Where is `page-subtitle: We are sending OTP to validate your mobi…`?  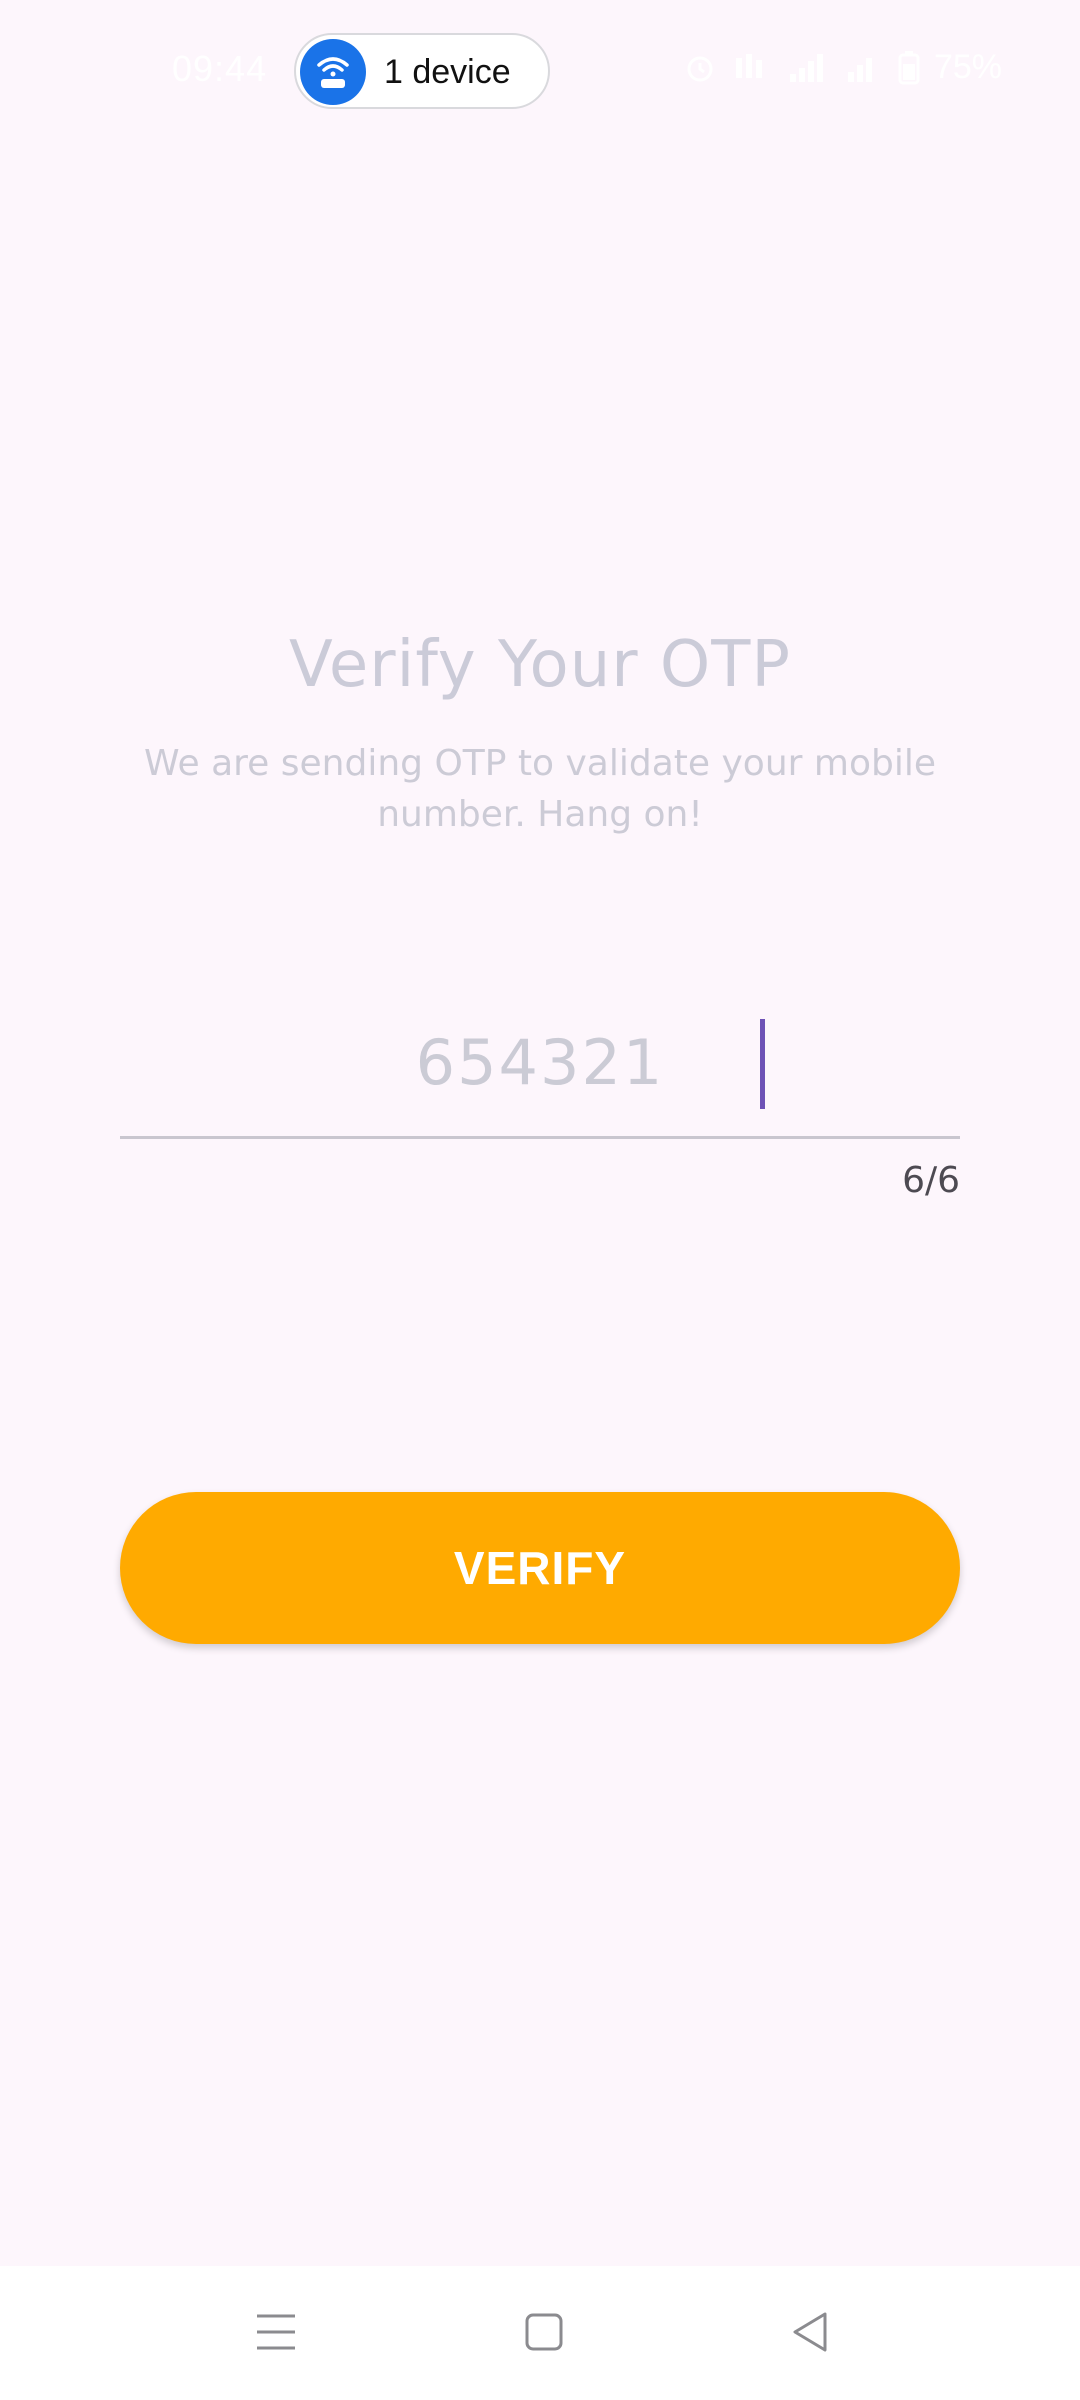 page-subtitle: We are sending OTP to validate your mobi… is located at coordinates (540, 789).